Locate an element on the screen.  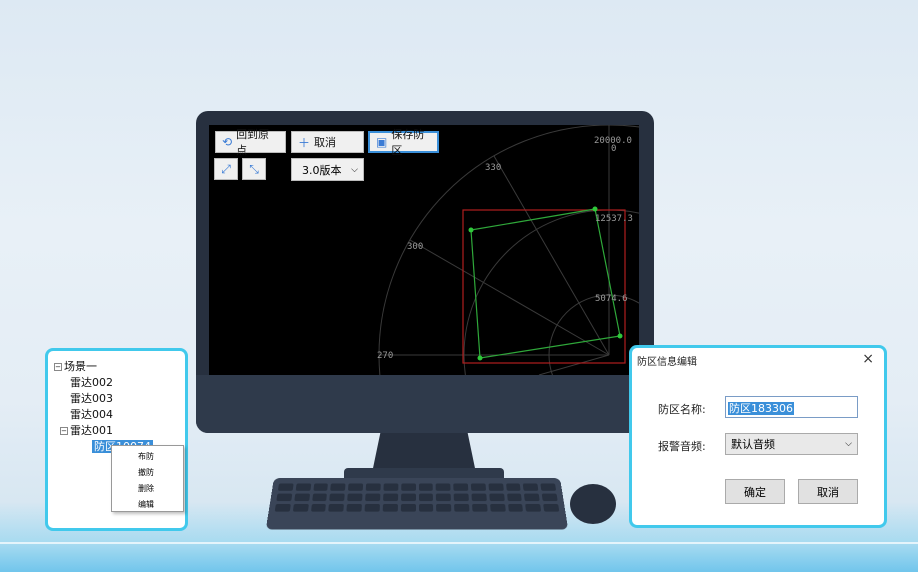
range-label: 0 is located at coordinates (613, 149).